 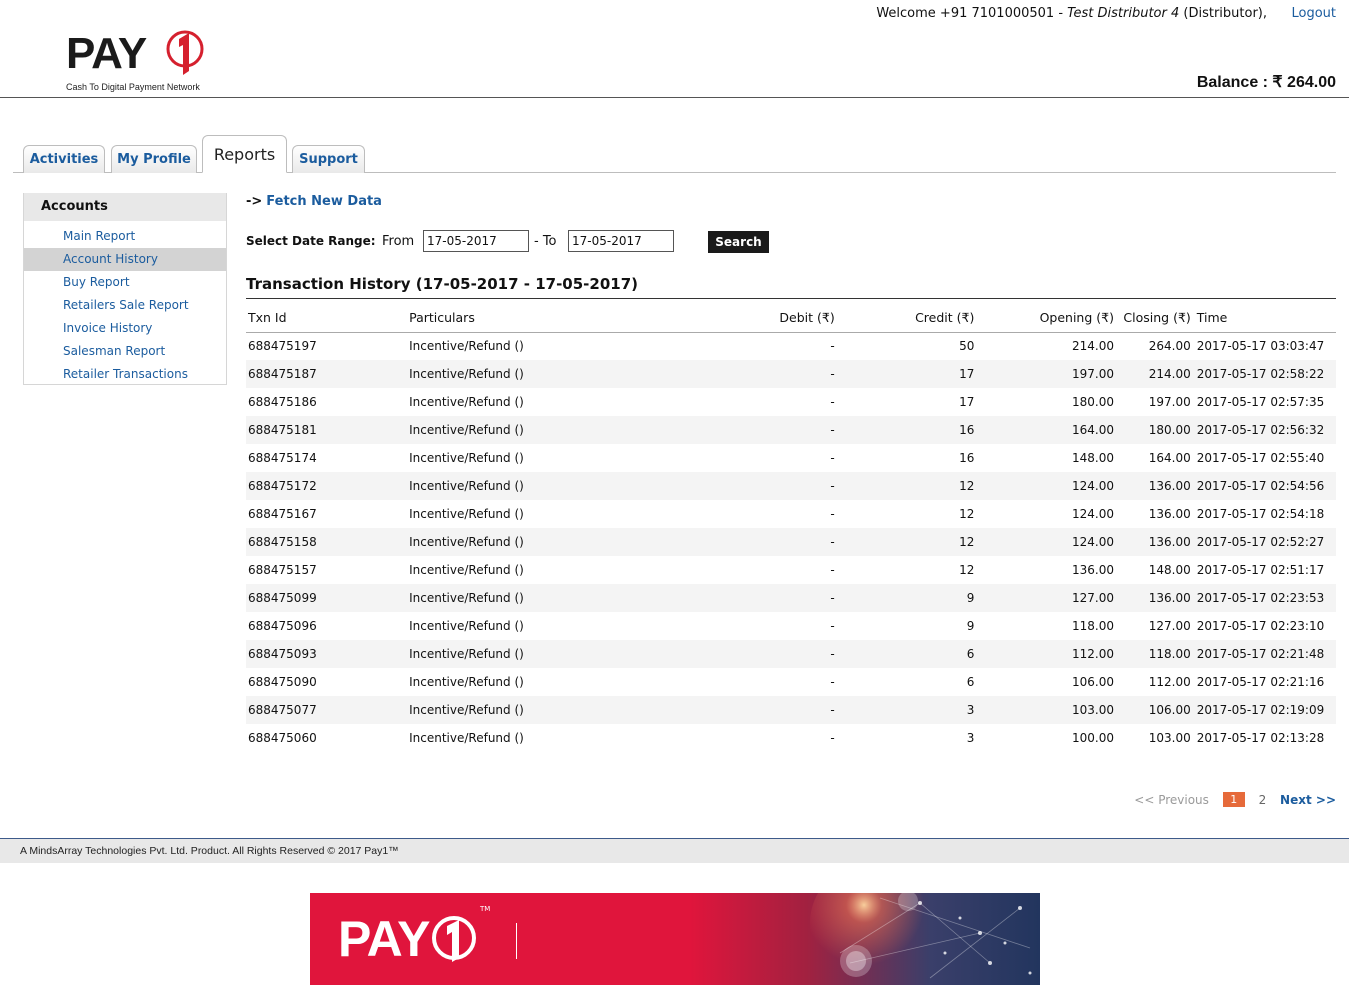 I want to click on cell-closing: 127.00, so click(x=1169, y=626).